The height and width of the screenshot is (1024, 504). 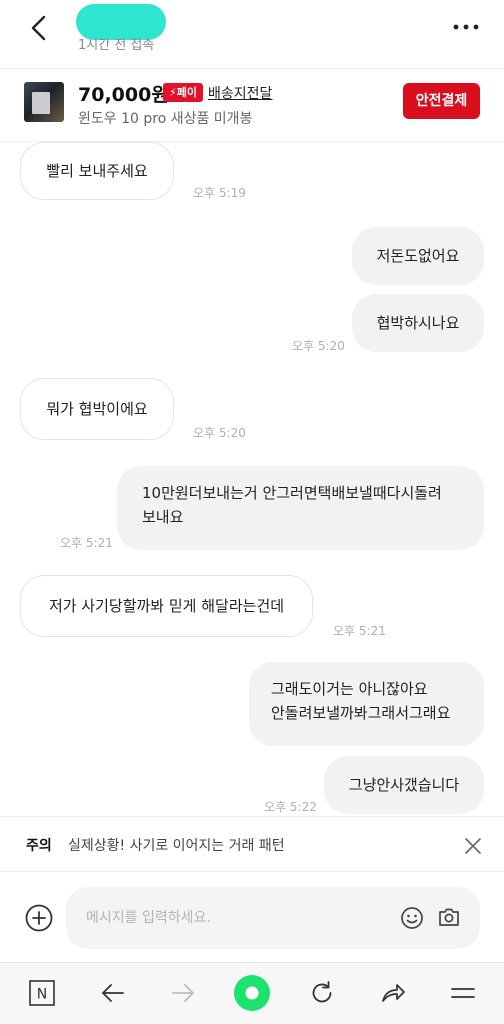 I want to click on shipping-address-link: 배송지전달, so click(x=240, y=93).